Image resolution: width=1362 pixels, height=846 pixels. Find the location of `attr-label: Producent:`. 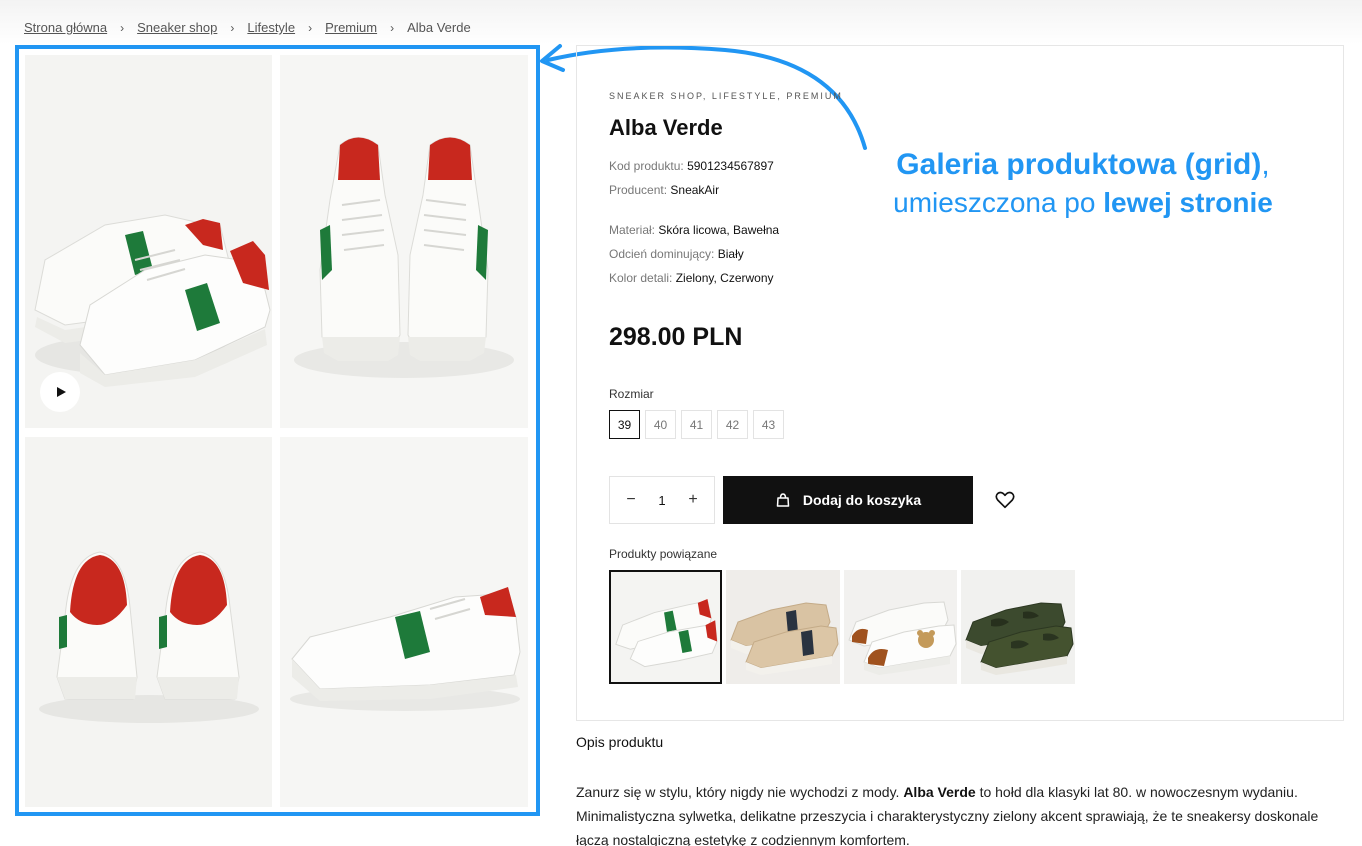

attr-label: Producent: is located at coordinates (638, 190).